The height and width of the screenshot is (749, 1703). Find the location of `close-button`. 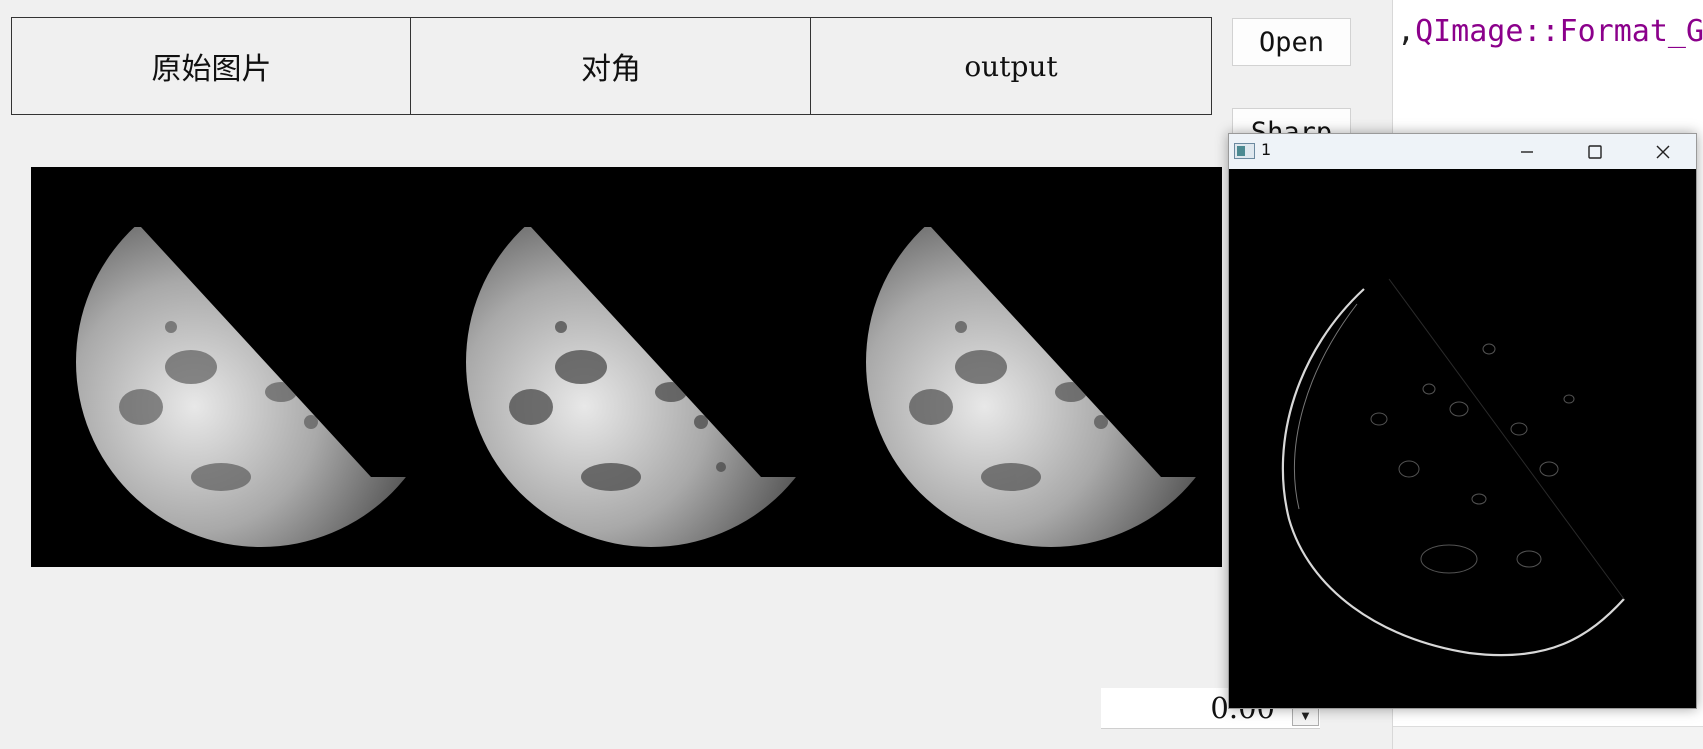

close-button is located at coordinates (1663, 151).